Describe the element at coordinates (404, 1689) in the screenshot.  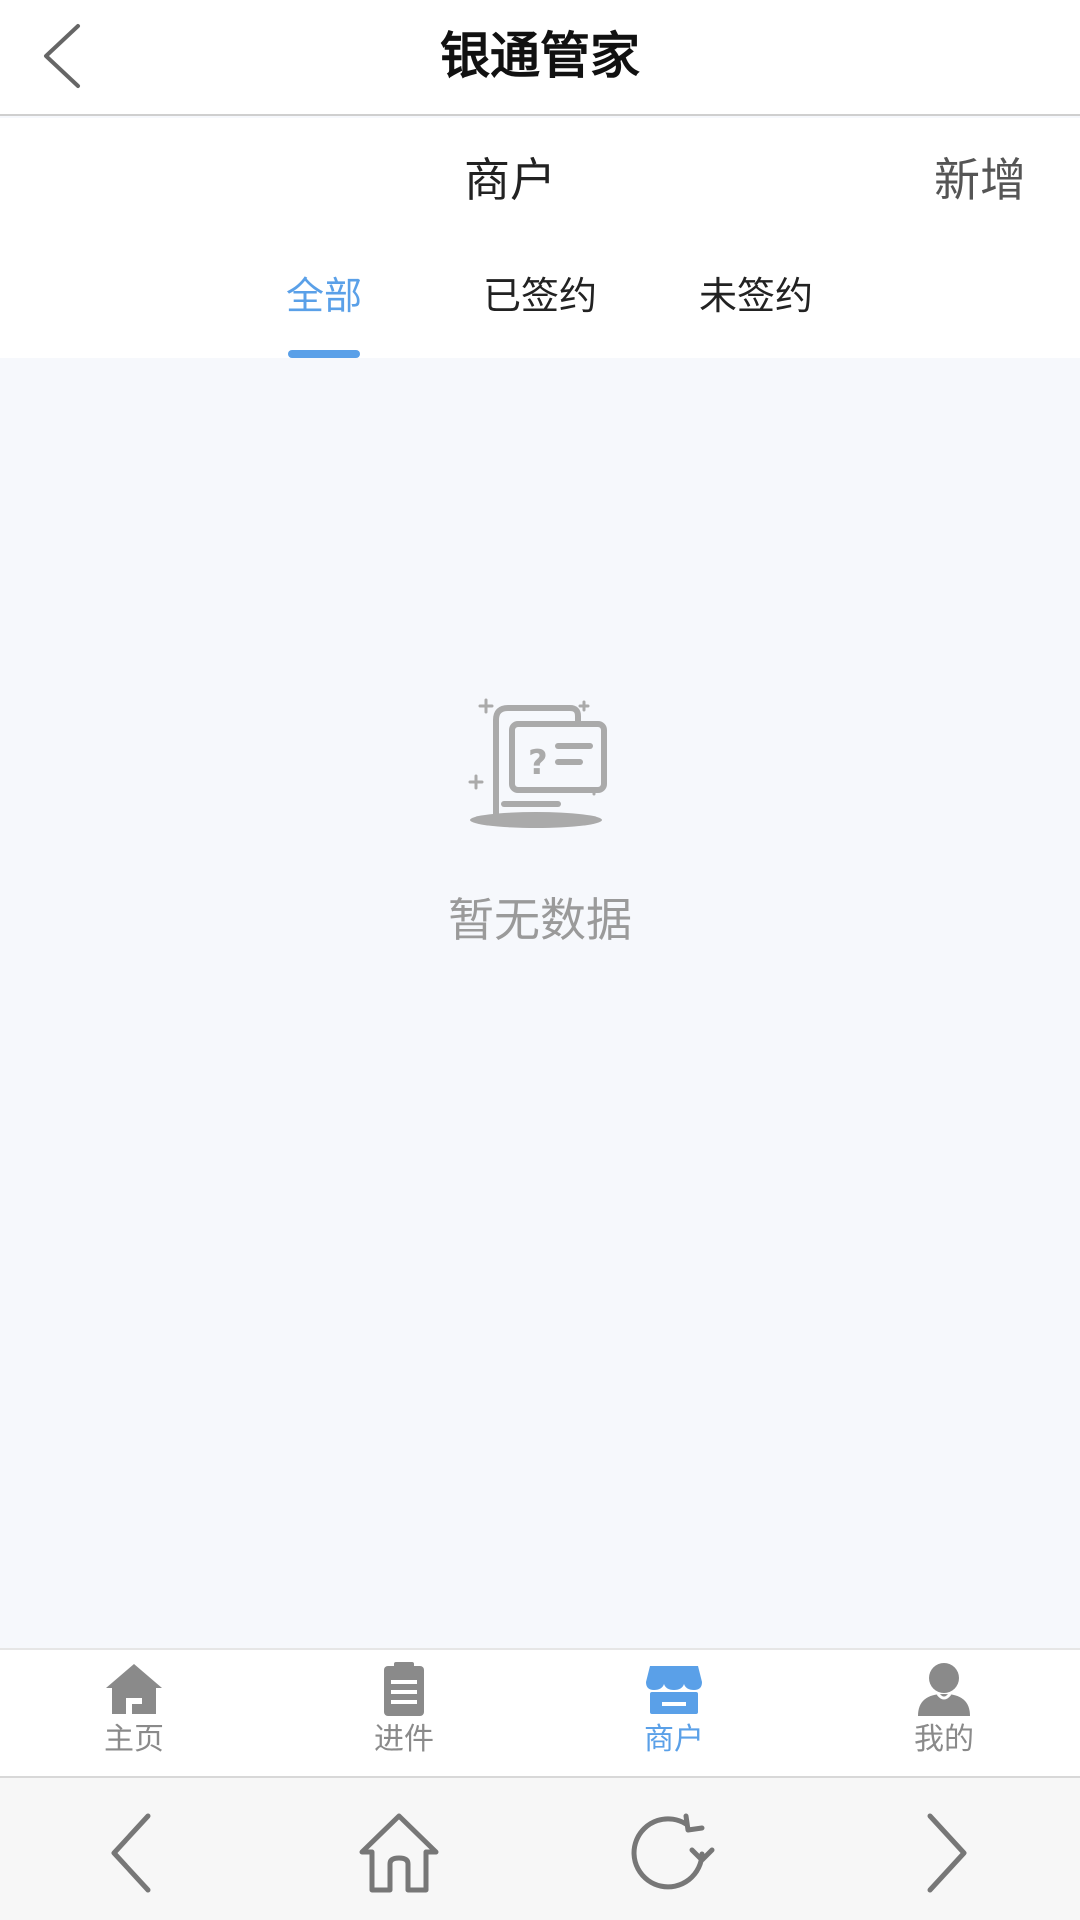
I see `clipboard-icon` at that location.